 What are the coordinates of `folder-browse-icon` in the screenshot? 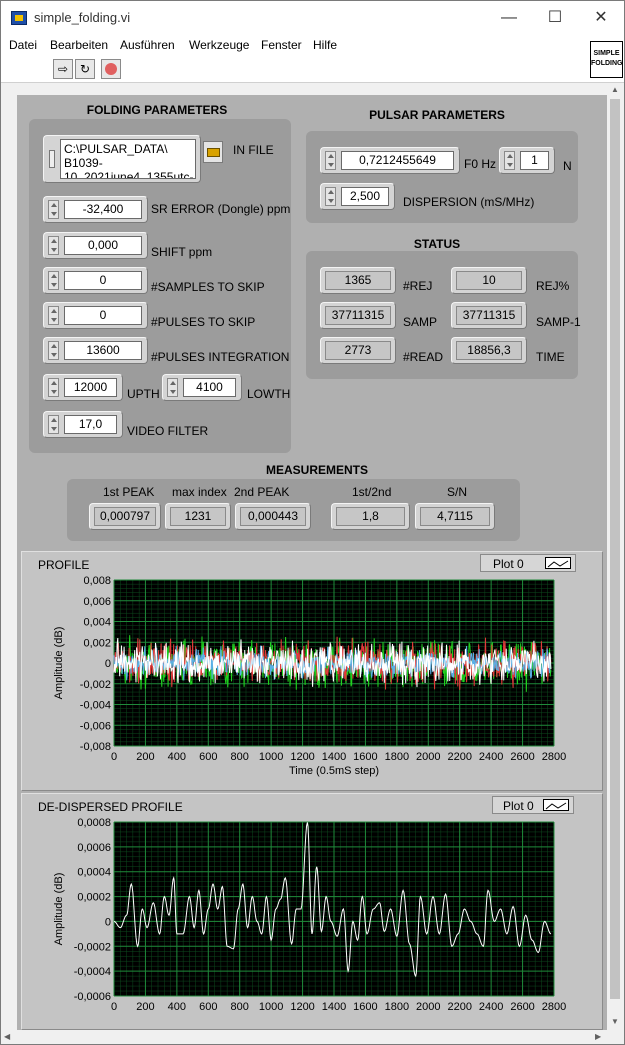 It's located at (213, 152).